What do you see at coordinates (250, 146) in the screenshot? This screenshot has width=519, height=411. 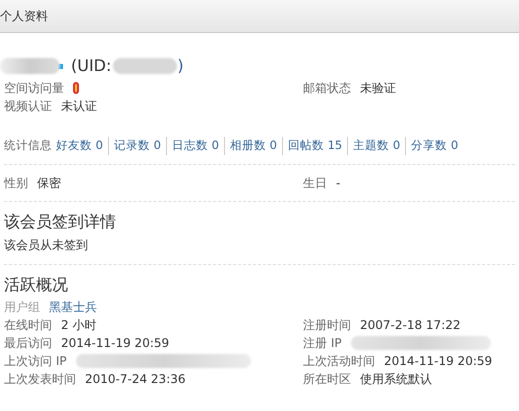 I see `stat-link: 相册数 0` at bounding box center [250, 146].